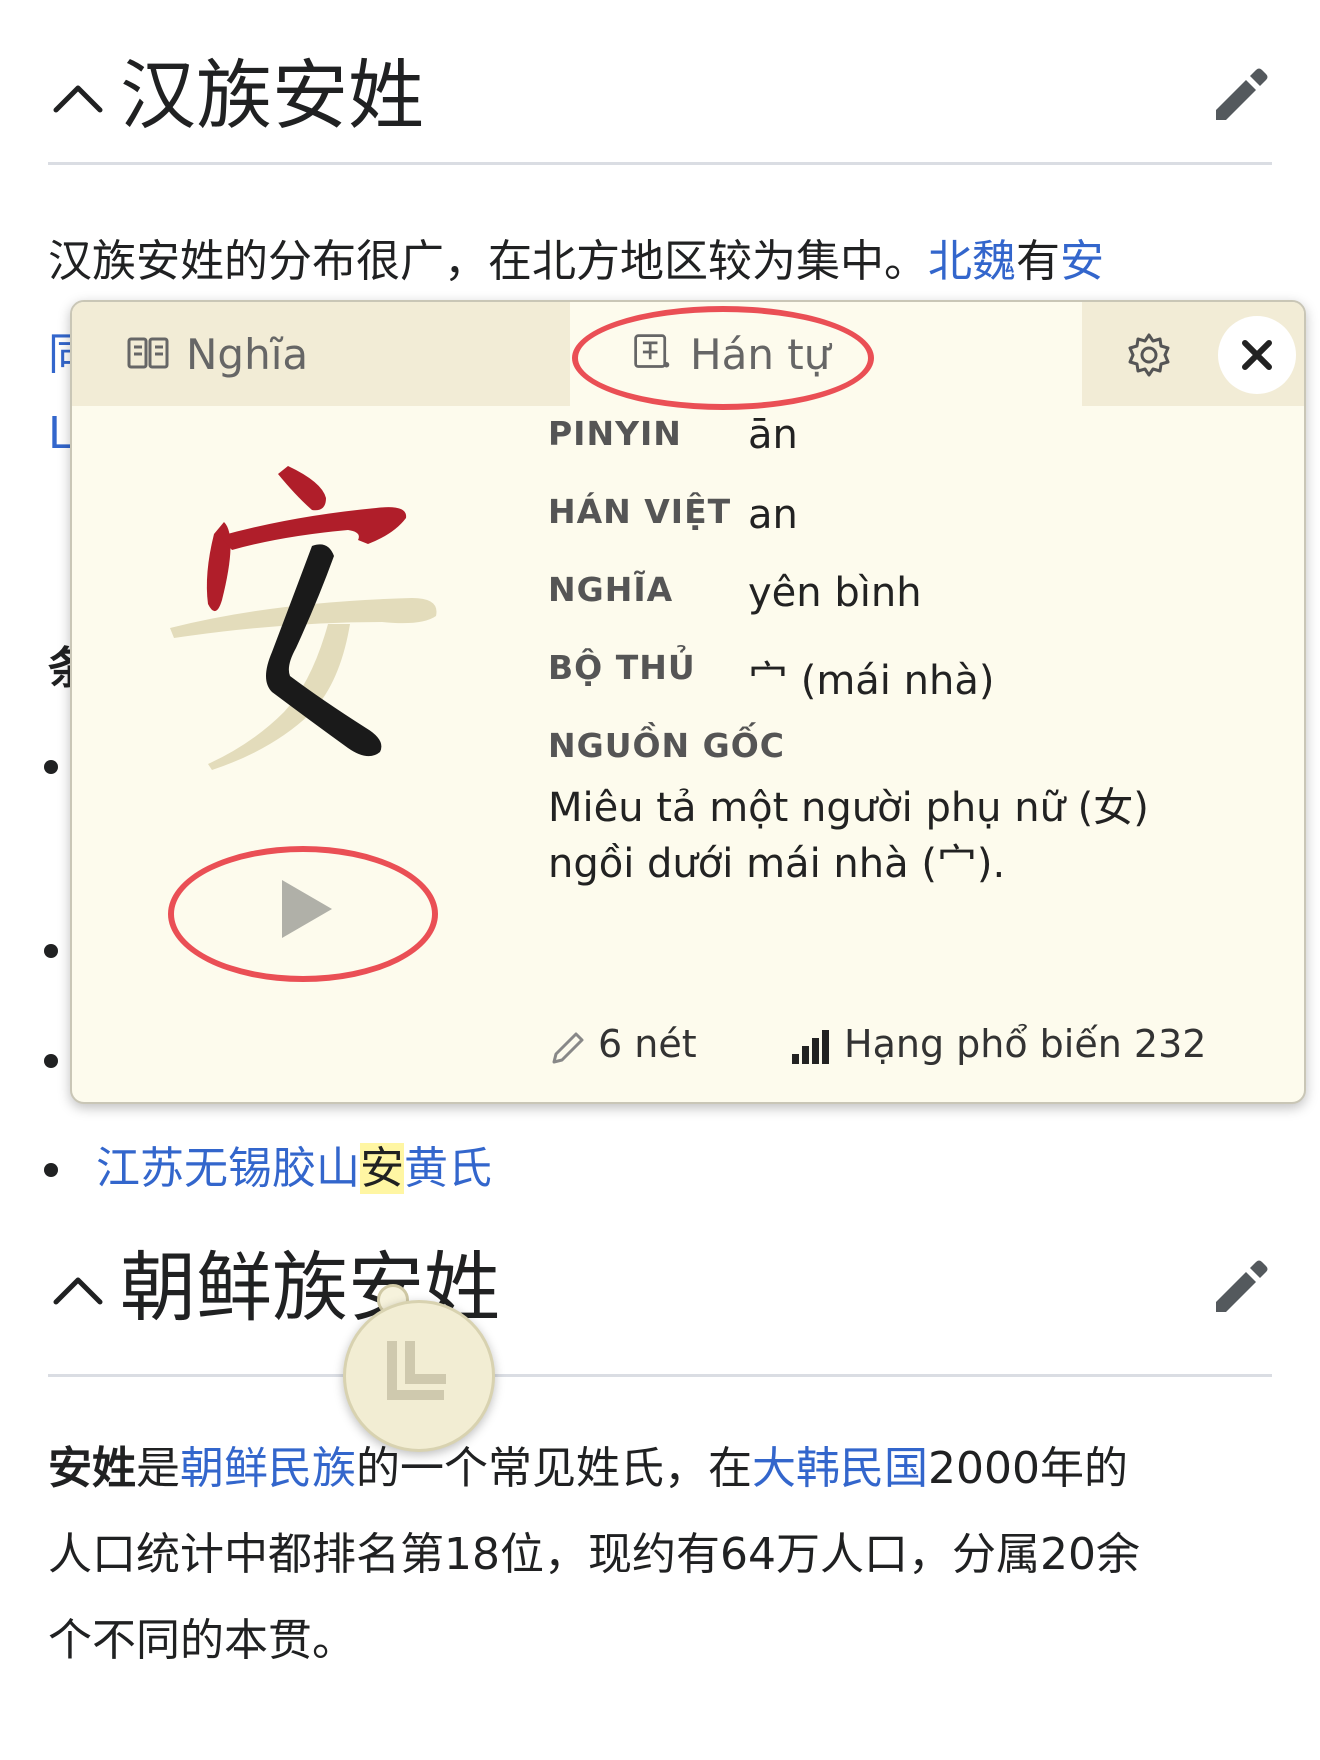 This screenshot has width=1320, height=1760. What do you see at coordinates (332, 622) in the screenshot?
I see `stroke-order-glyph` at bounding box center [332, 622].